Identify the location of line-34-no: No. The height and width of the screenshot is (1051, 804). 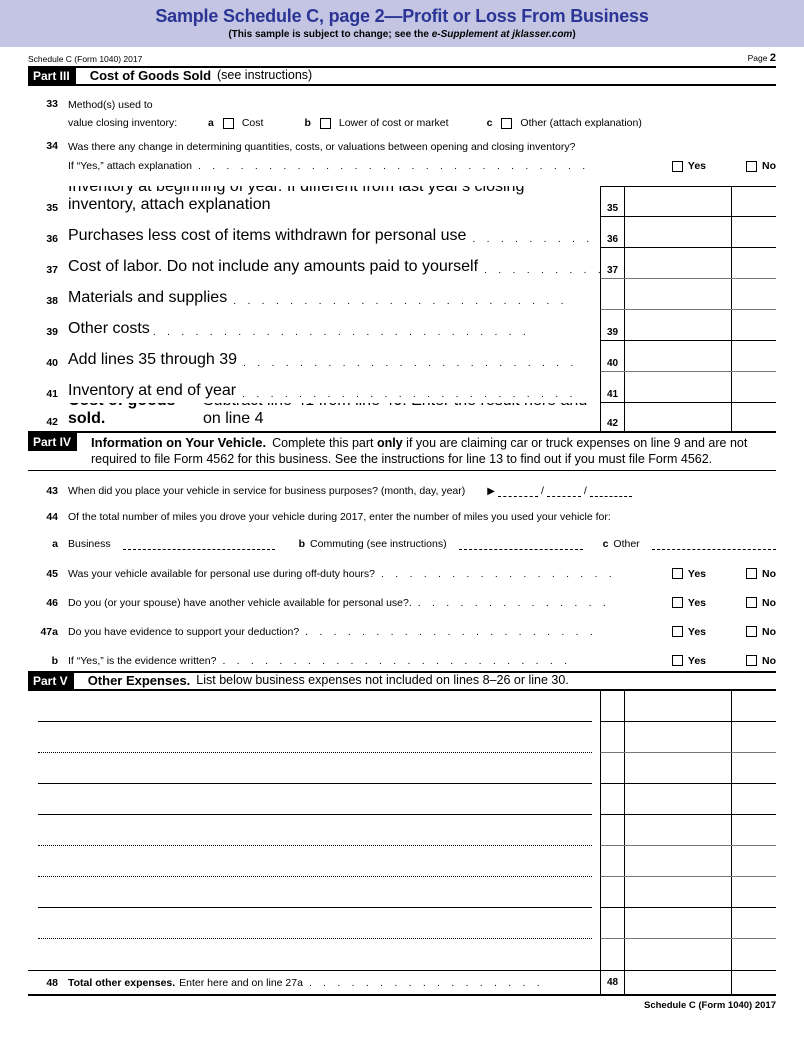
(761, 166).